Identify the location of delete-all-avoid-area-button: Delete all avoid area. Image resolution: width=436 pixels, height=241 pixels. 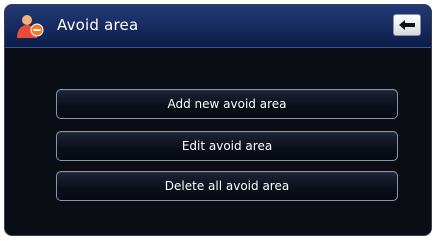
(227, 186).